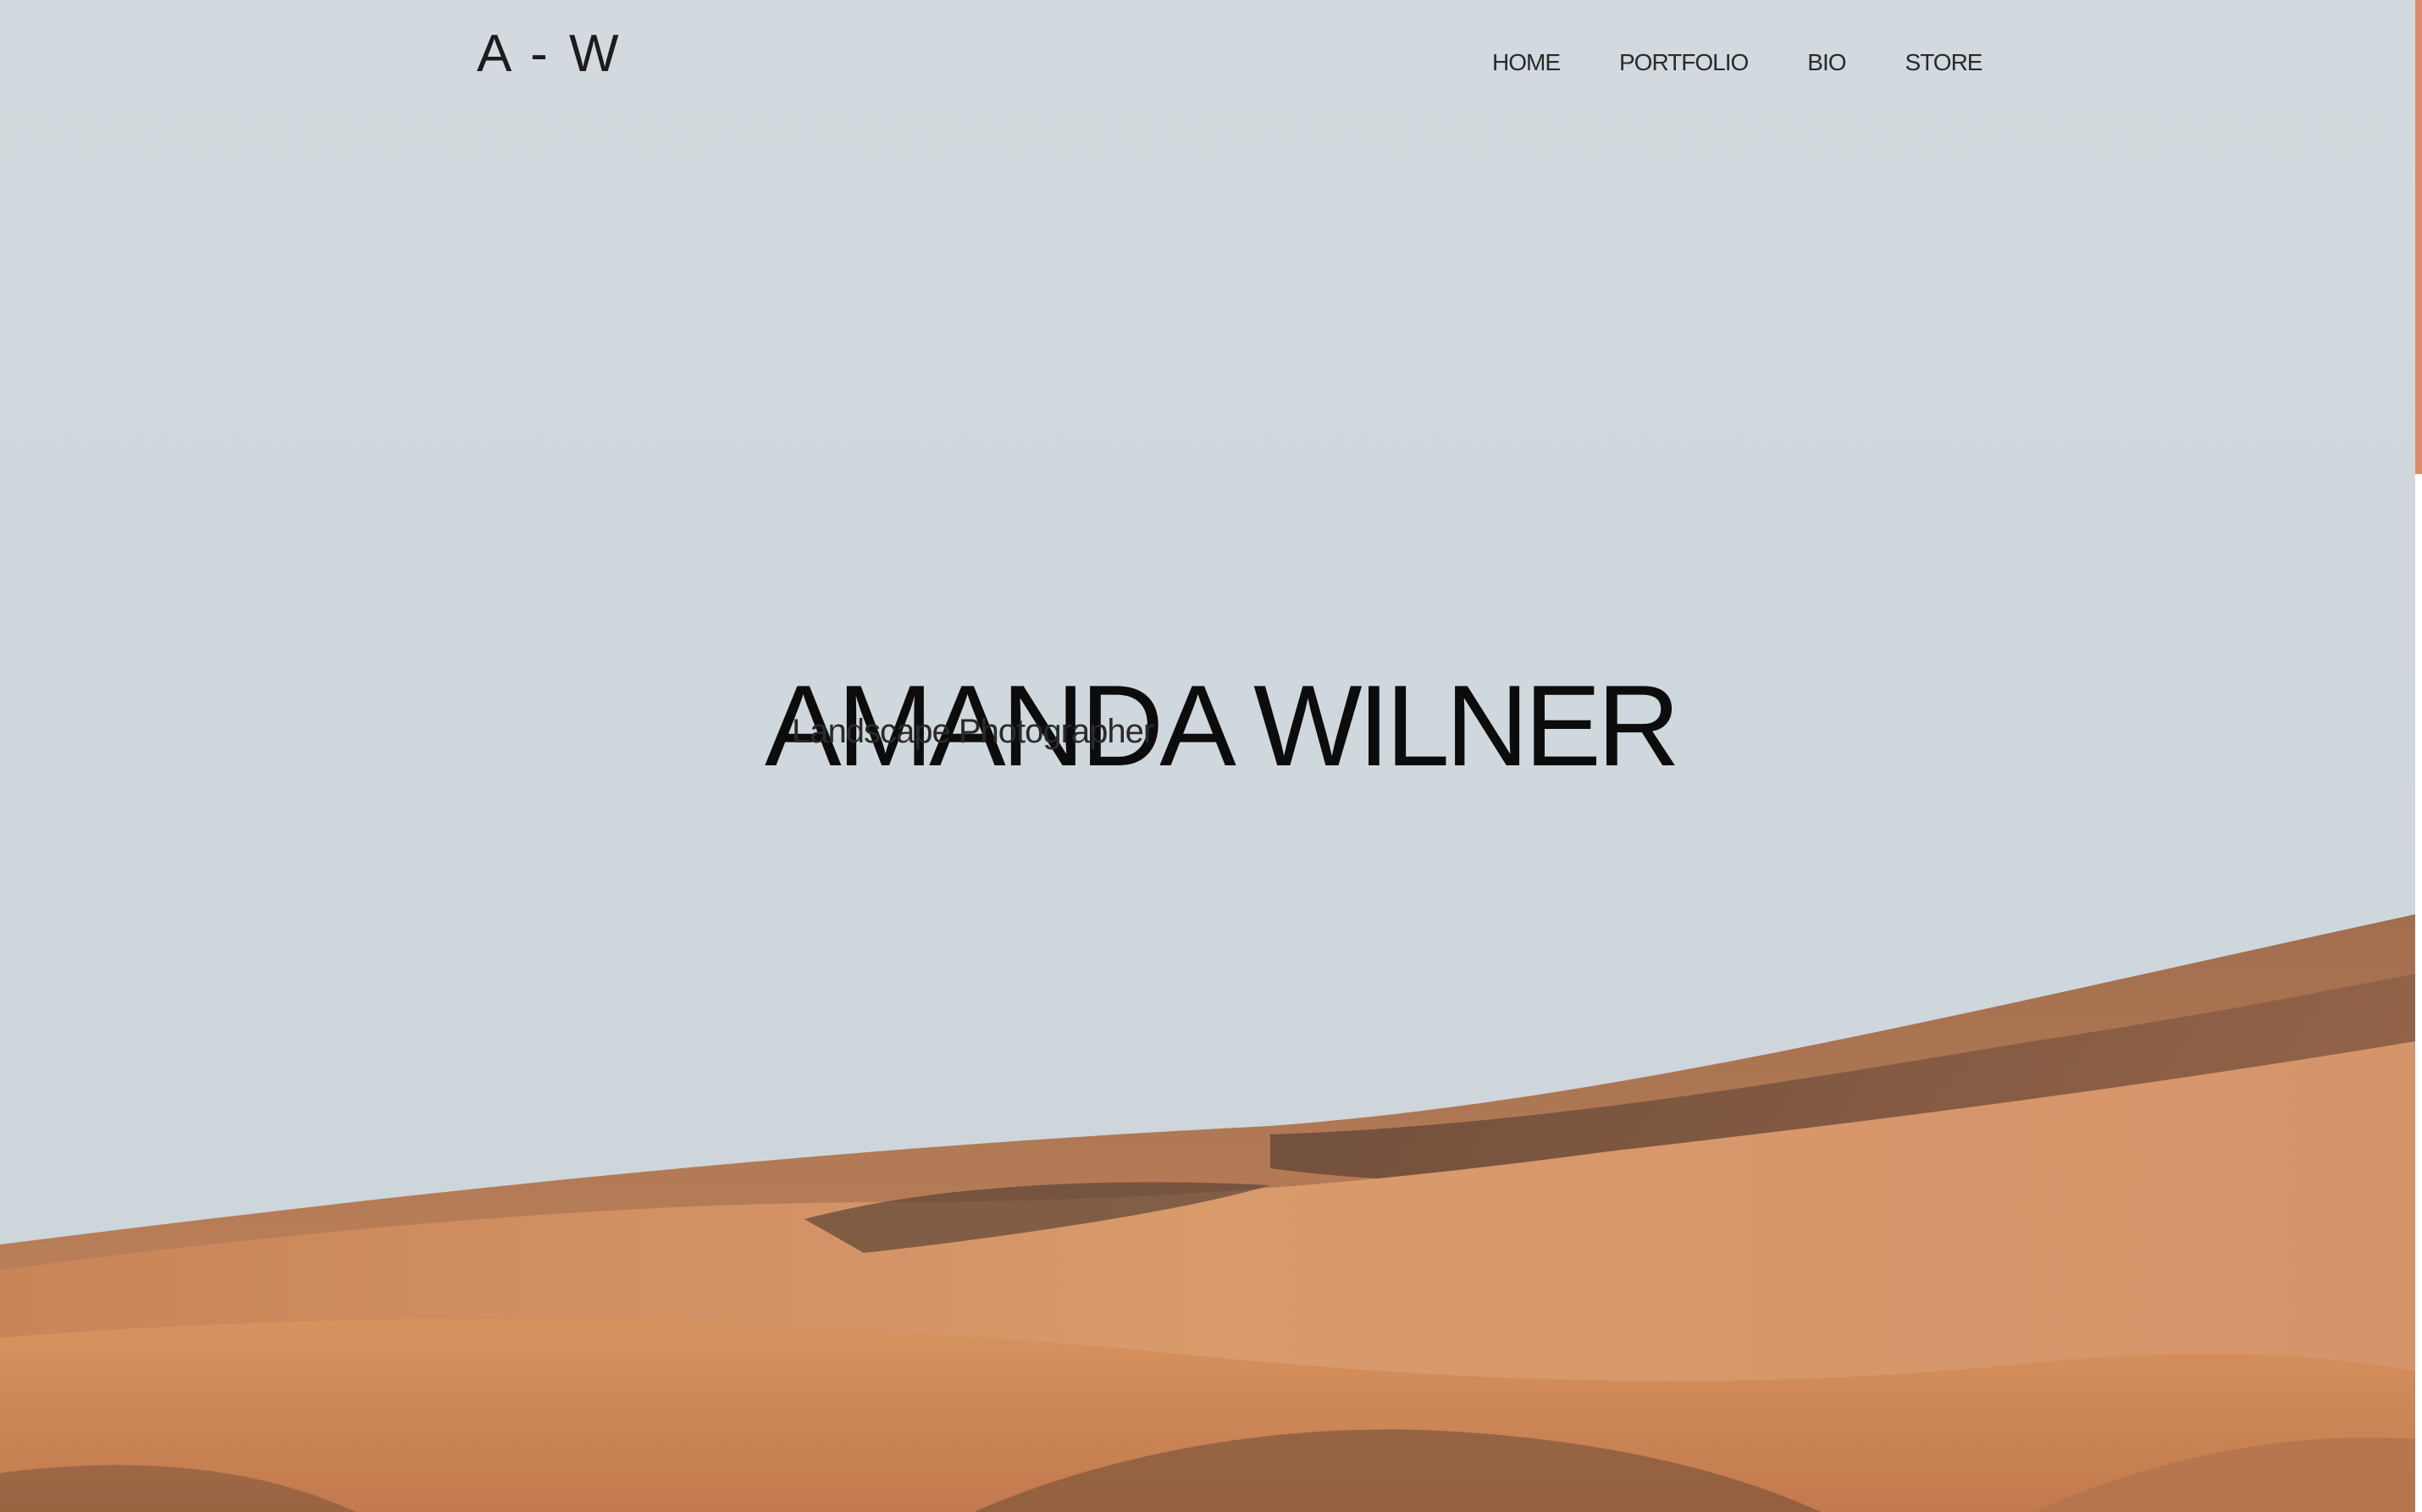 This screenshot has height=1512, width=2422. I want to click on scrollbar-track, so click(2418, 756).